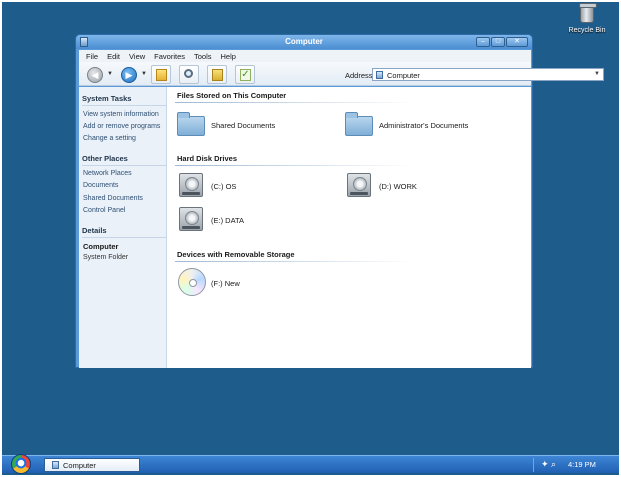  Describe the element at coordinates (488, 74) in the screenshot. I see `address-bar: Computer ▼` at that location.